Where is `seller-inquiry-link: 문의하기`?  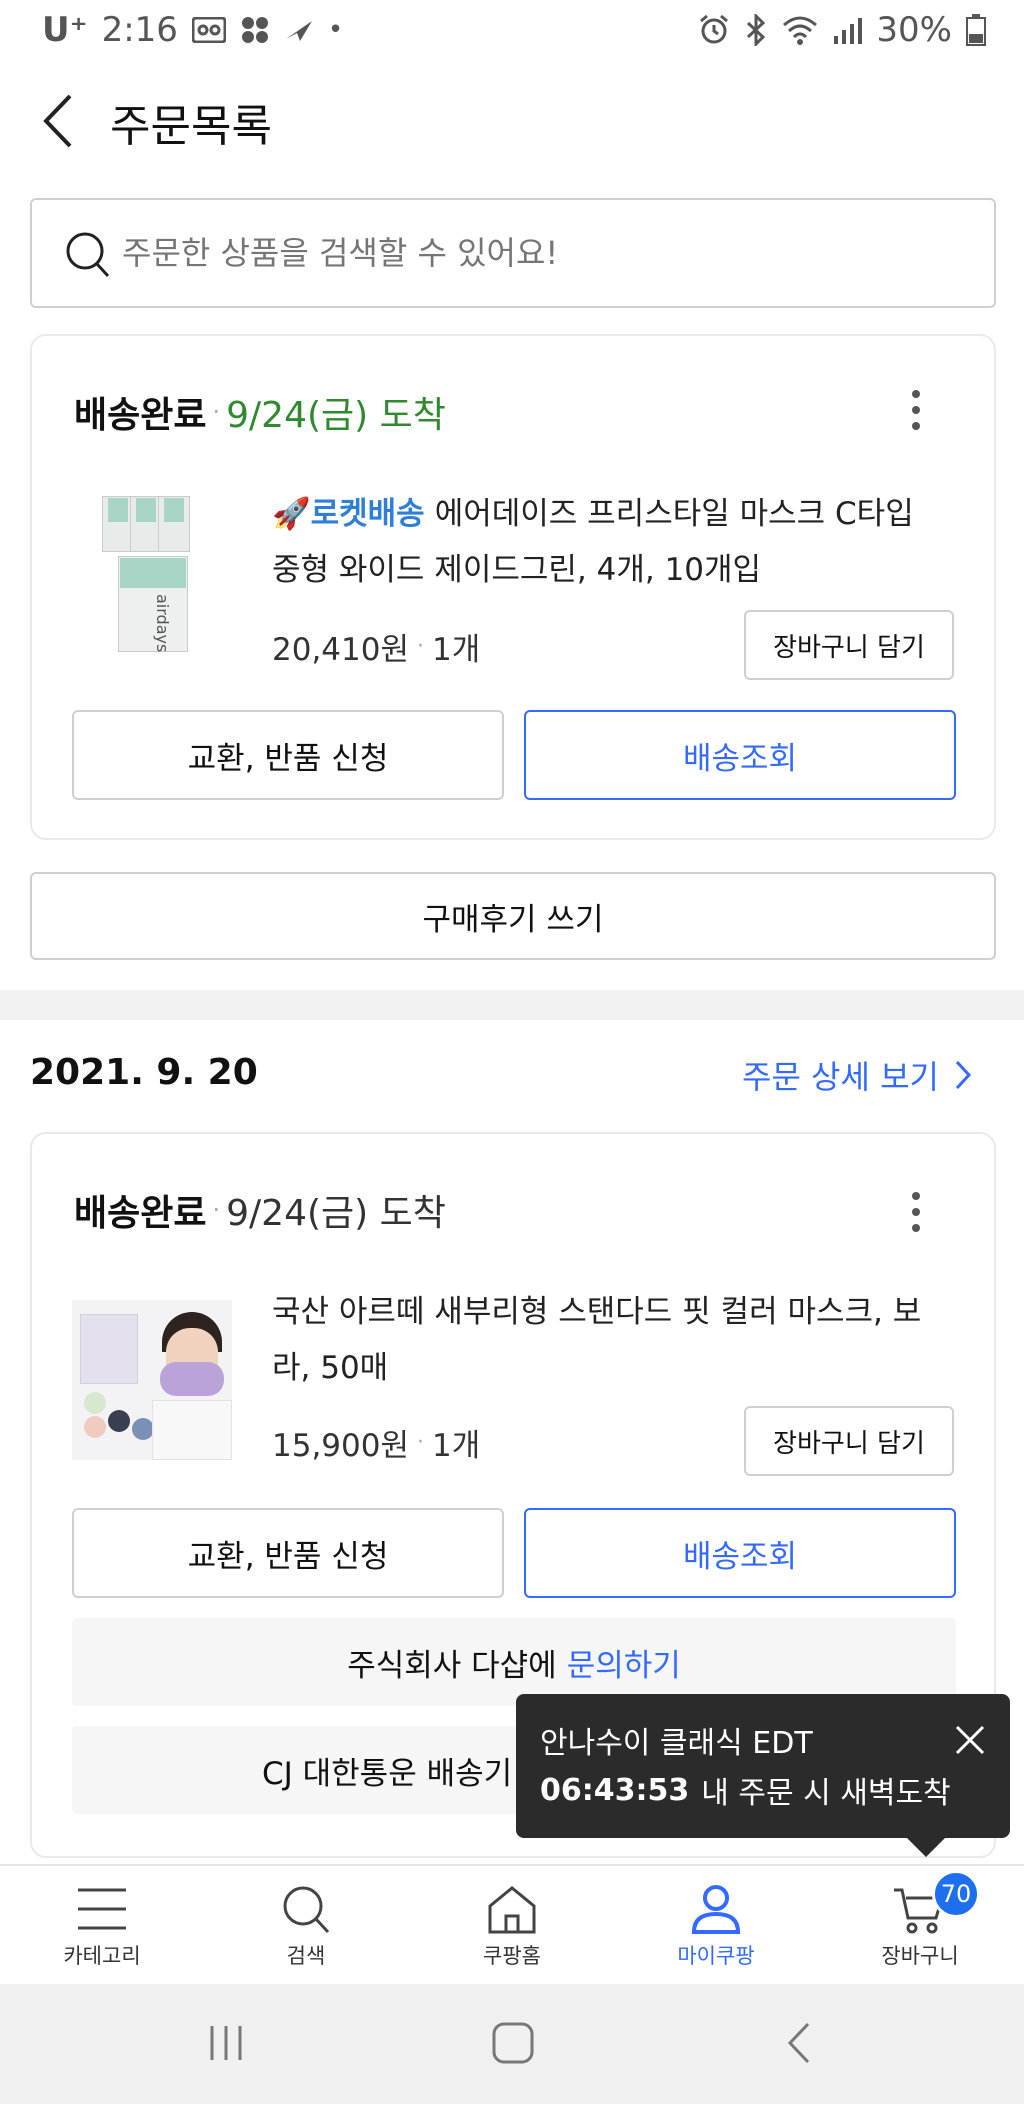 seller-inquiry-link: 문의하기 is located at coordinates (624, 1662).